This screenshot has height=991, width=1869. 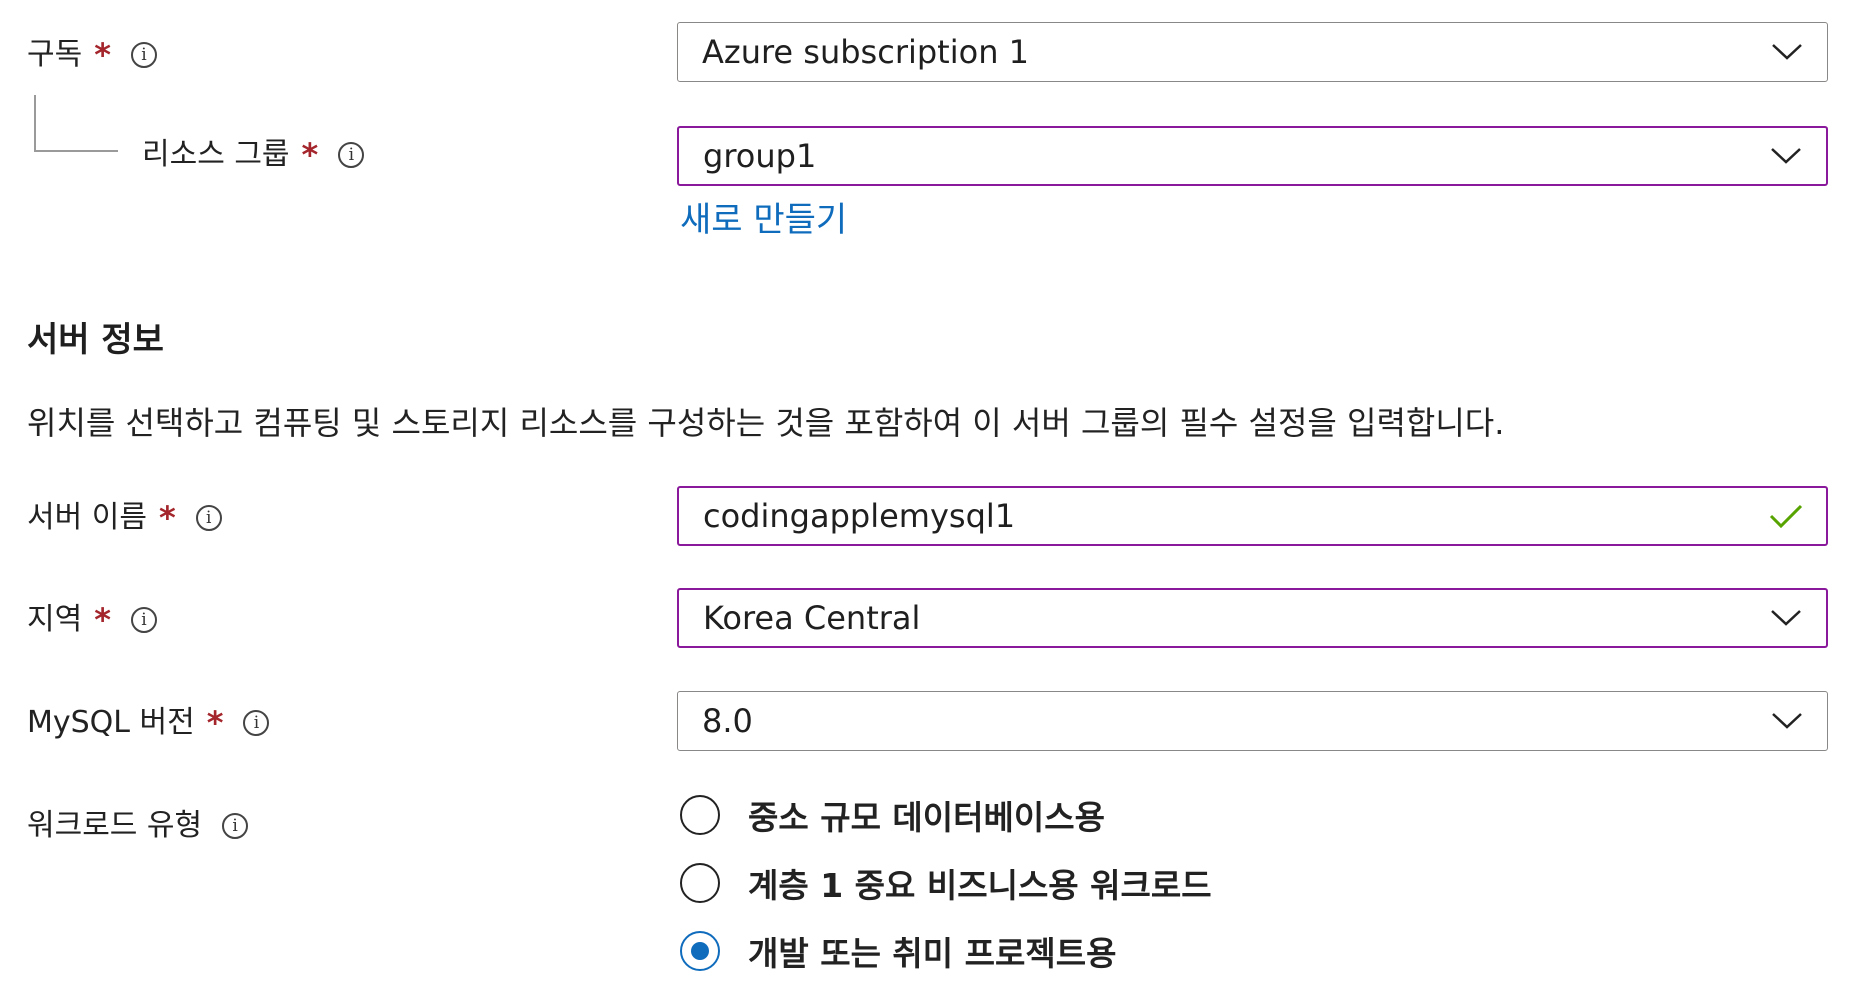 What do you see at coordinates (1252, 156) in the screenshot?
I see `resource-group-dropdown: group1` at bounding box center [1252, 156].